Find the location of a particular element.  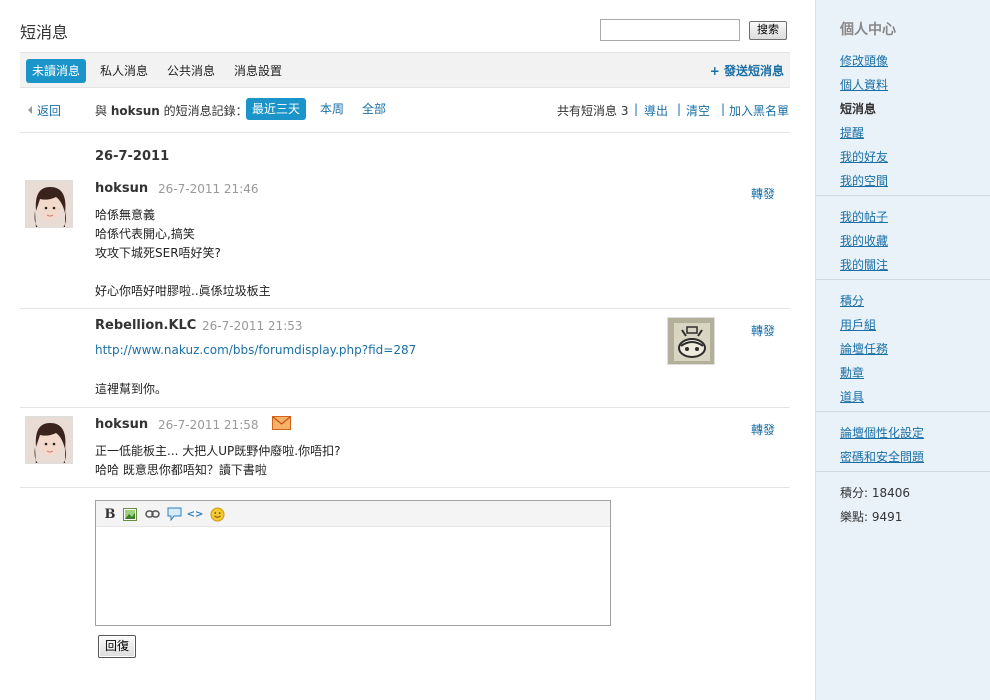

smiley-icon is located at coordinates (217, 514).